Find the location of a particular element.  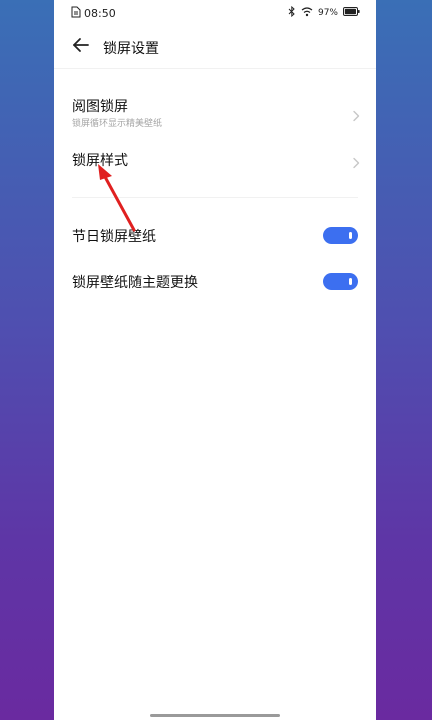

row-holiday-wallpaper: 节日锁屏壁纸 is located at coordinates (215, 236).